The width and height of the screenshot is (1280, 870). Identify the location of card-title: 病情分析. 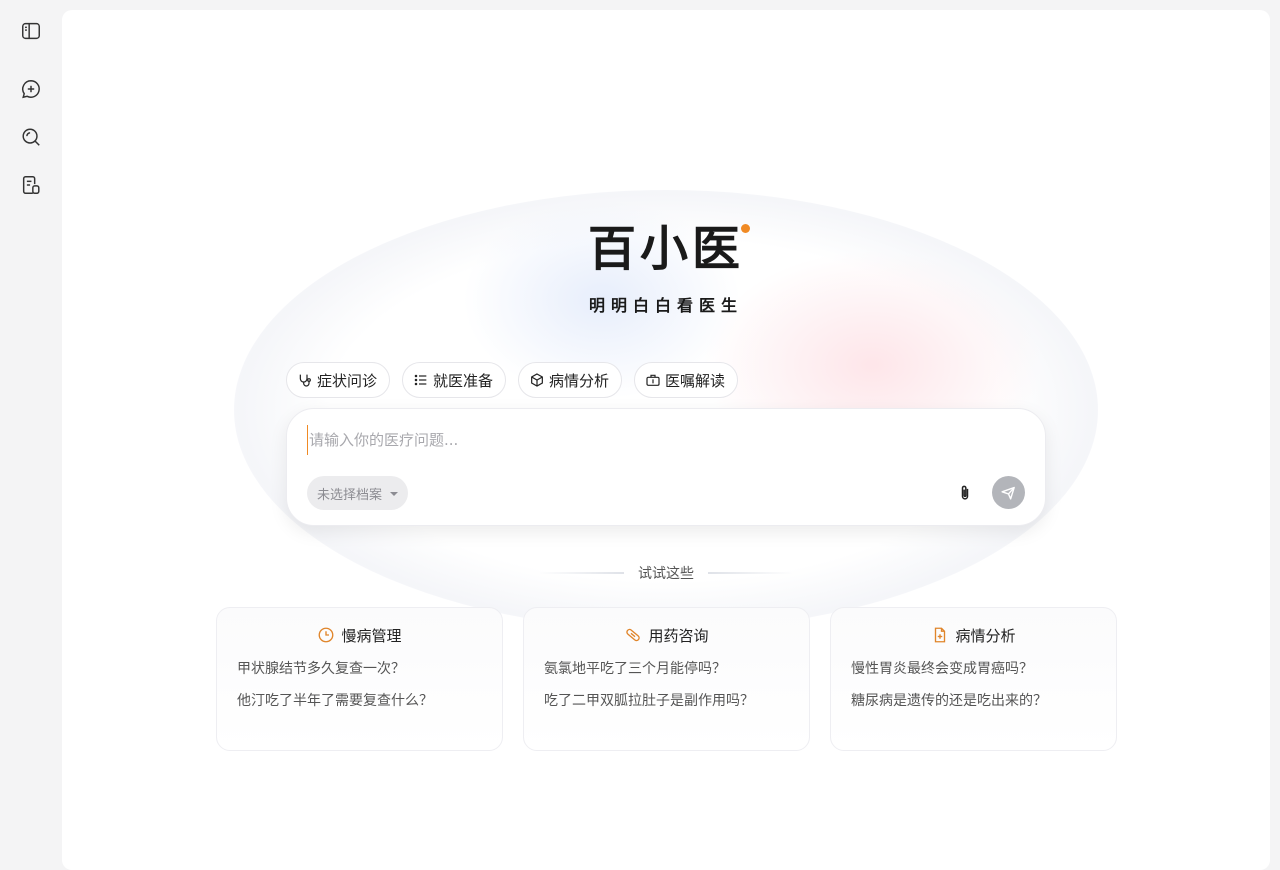
(985, 635).